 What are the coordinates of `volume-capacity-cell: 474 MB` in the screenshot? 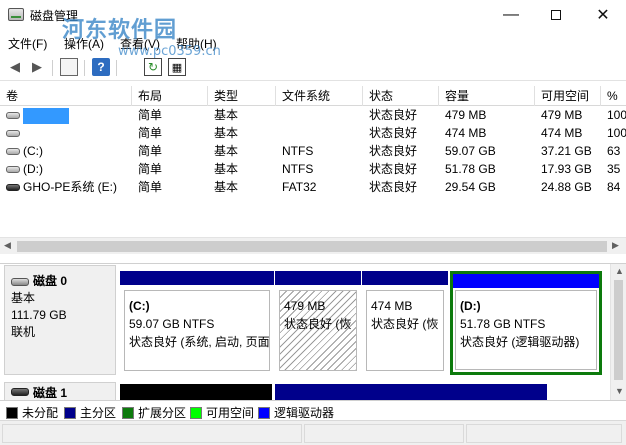 It's located at (466, 133).